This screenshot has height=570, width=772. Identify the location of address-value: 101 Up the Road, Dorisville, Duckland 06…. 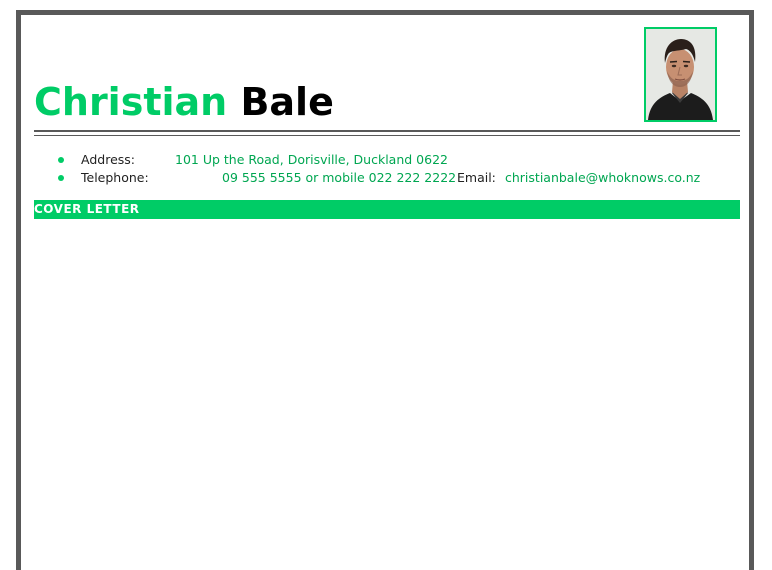
(311, 159).